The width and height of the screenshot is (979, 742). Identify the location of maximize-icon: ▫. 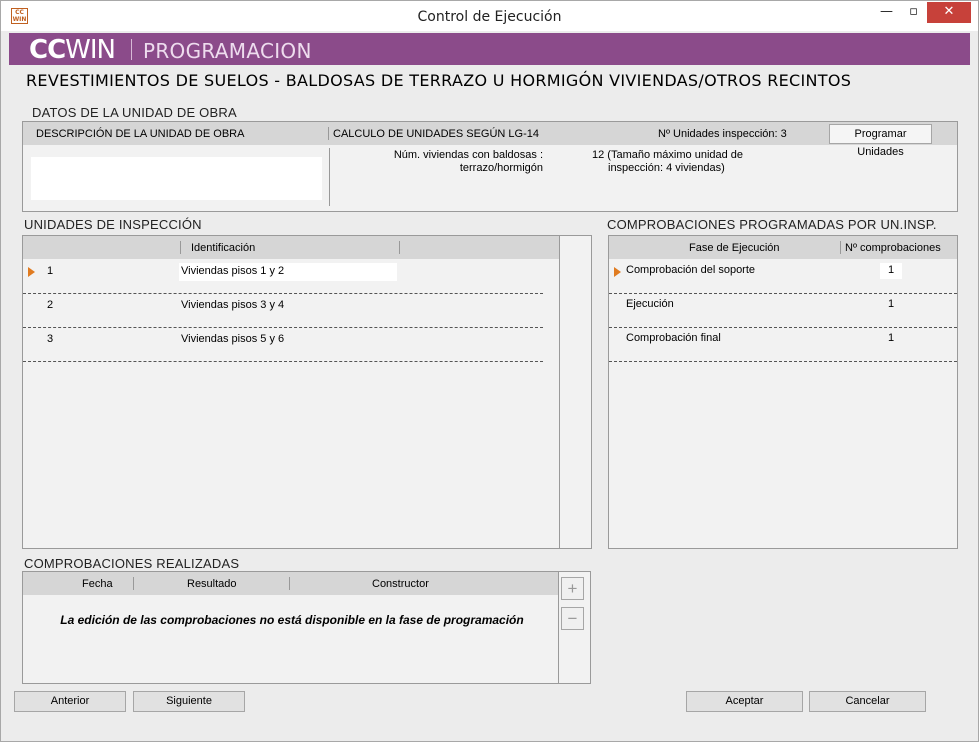
(913, 12).